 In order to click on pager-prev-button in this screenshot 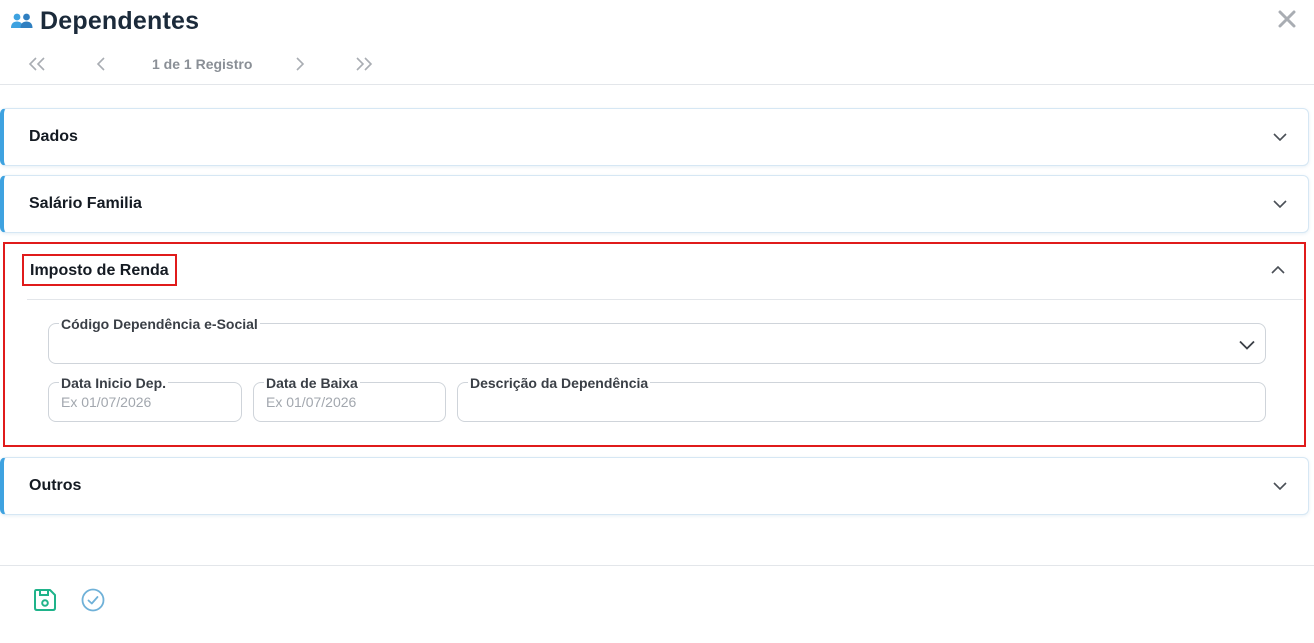, I will do `click(101, 64)`.